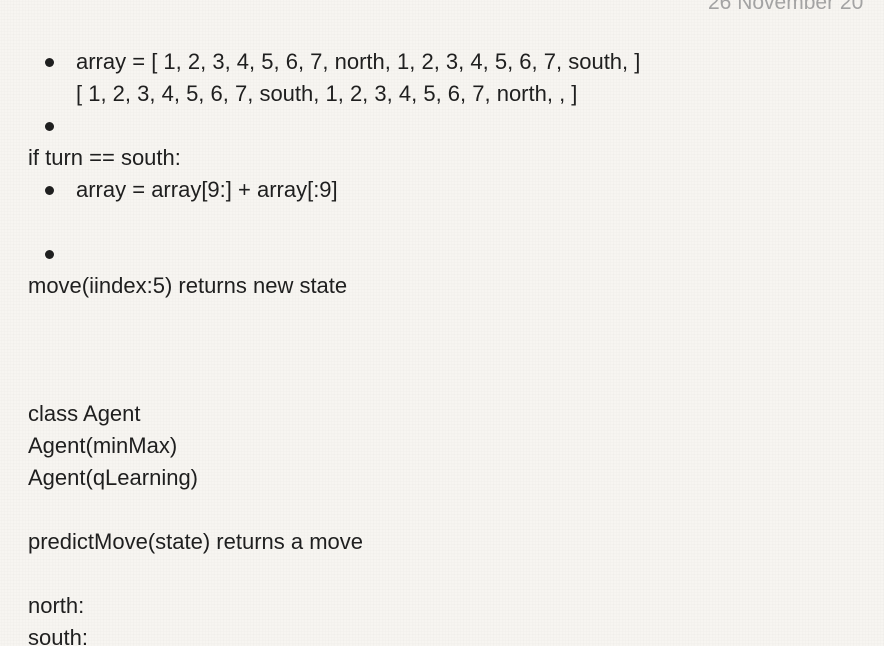  I want to click on note-date: 26 November 20, so click(786, 7).